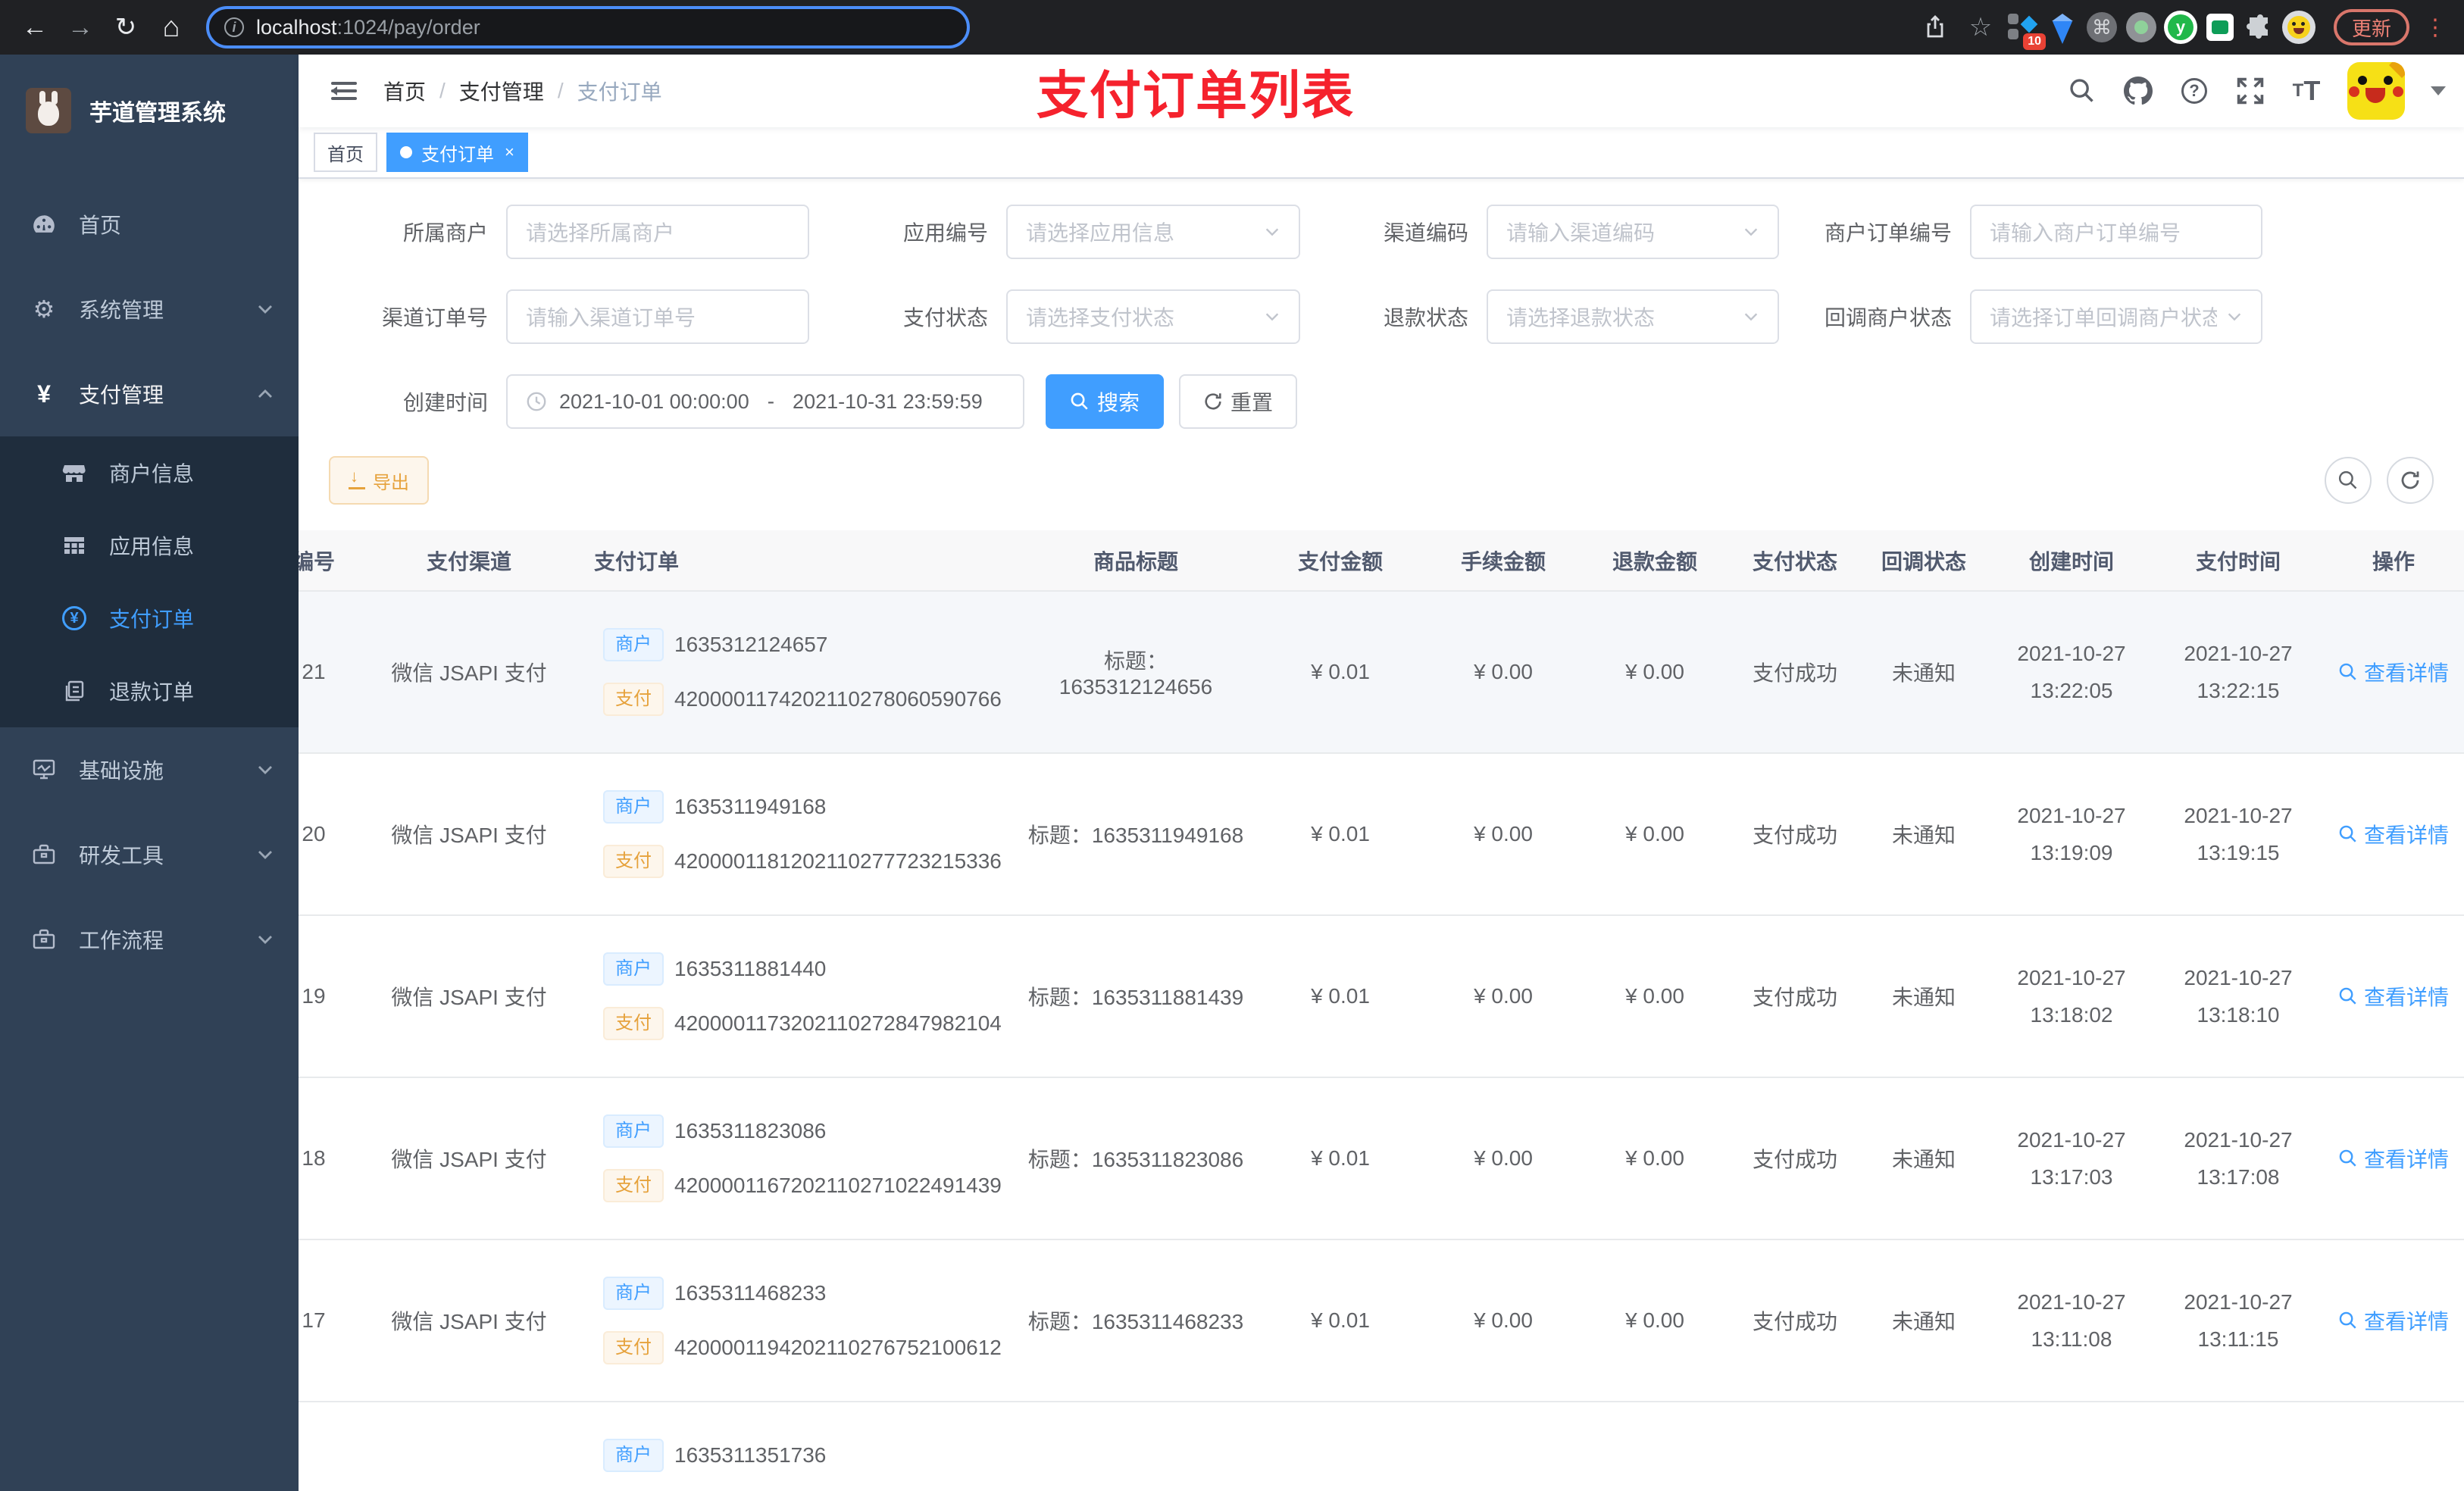  I want to click on browser-update-button: 更新, so click(2371, 27).